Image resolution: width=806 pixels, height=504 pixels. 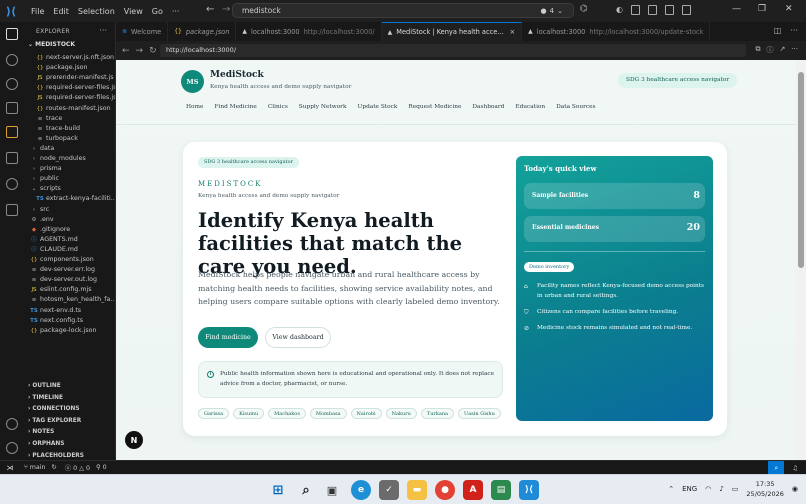 What do you see at coordinates (194, 107) in the screenshot?
I see `nav-link-home: Home` at bounding box center [194, 107].